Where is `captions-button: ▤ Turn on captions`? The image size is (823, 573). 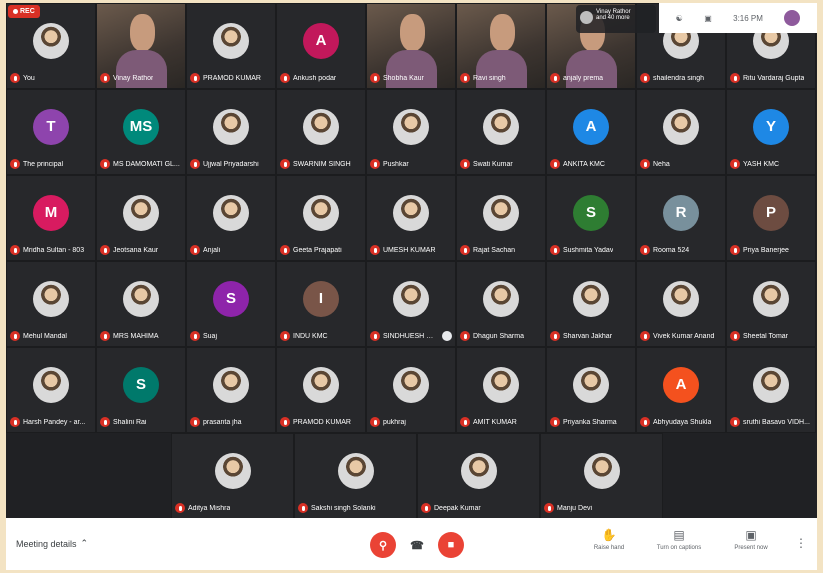 captions-button: ▤ Turn on captions is located at coordinates (679, 539).